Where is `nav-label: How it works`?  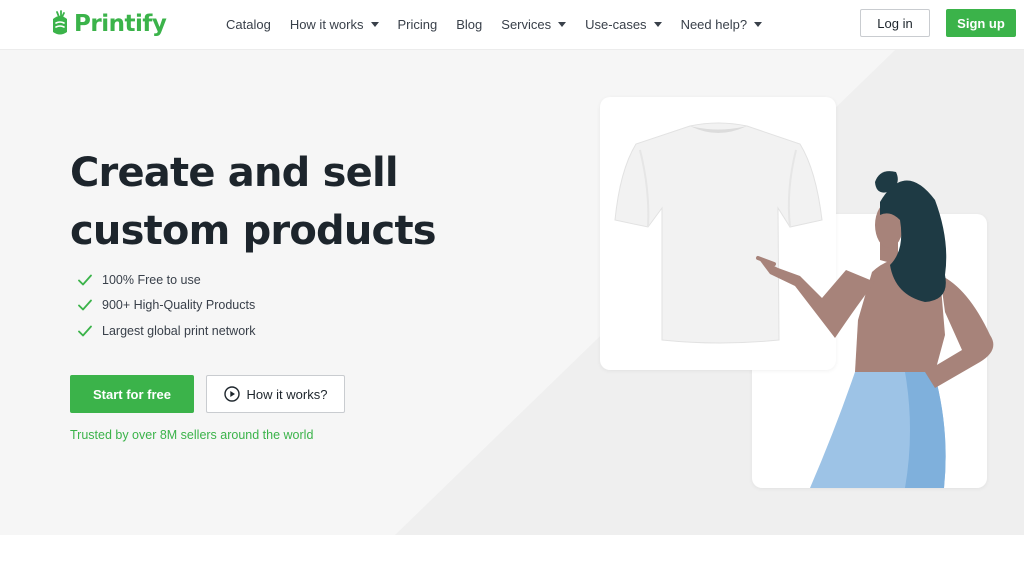
nav-label: How it works is located at coordinates (326, 24).